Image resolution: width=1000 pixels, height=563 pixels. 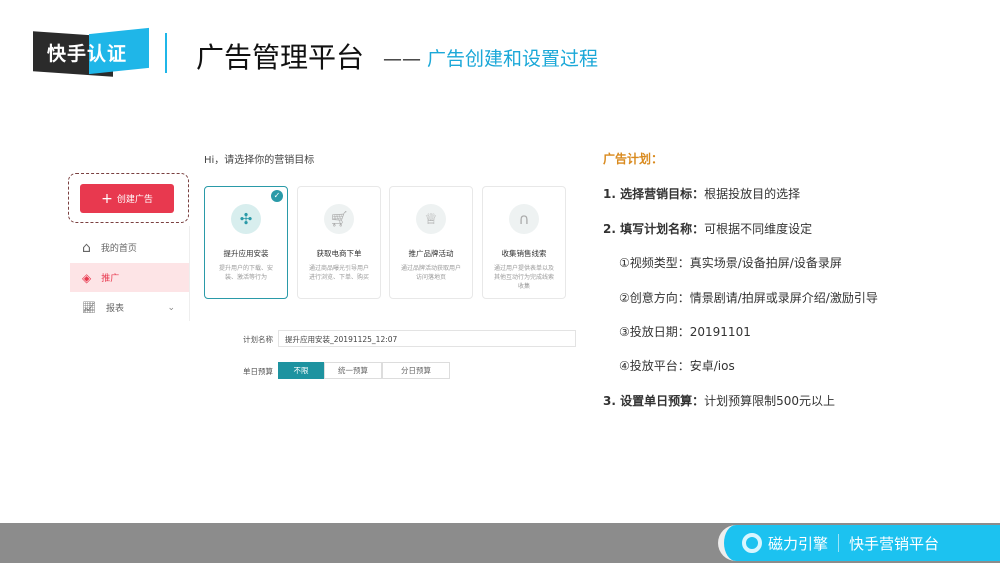 I want to click on layers-icon: ◈, so click(x=87, y=277).